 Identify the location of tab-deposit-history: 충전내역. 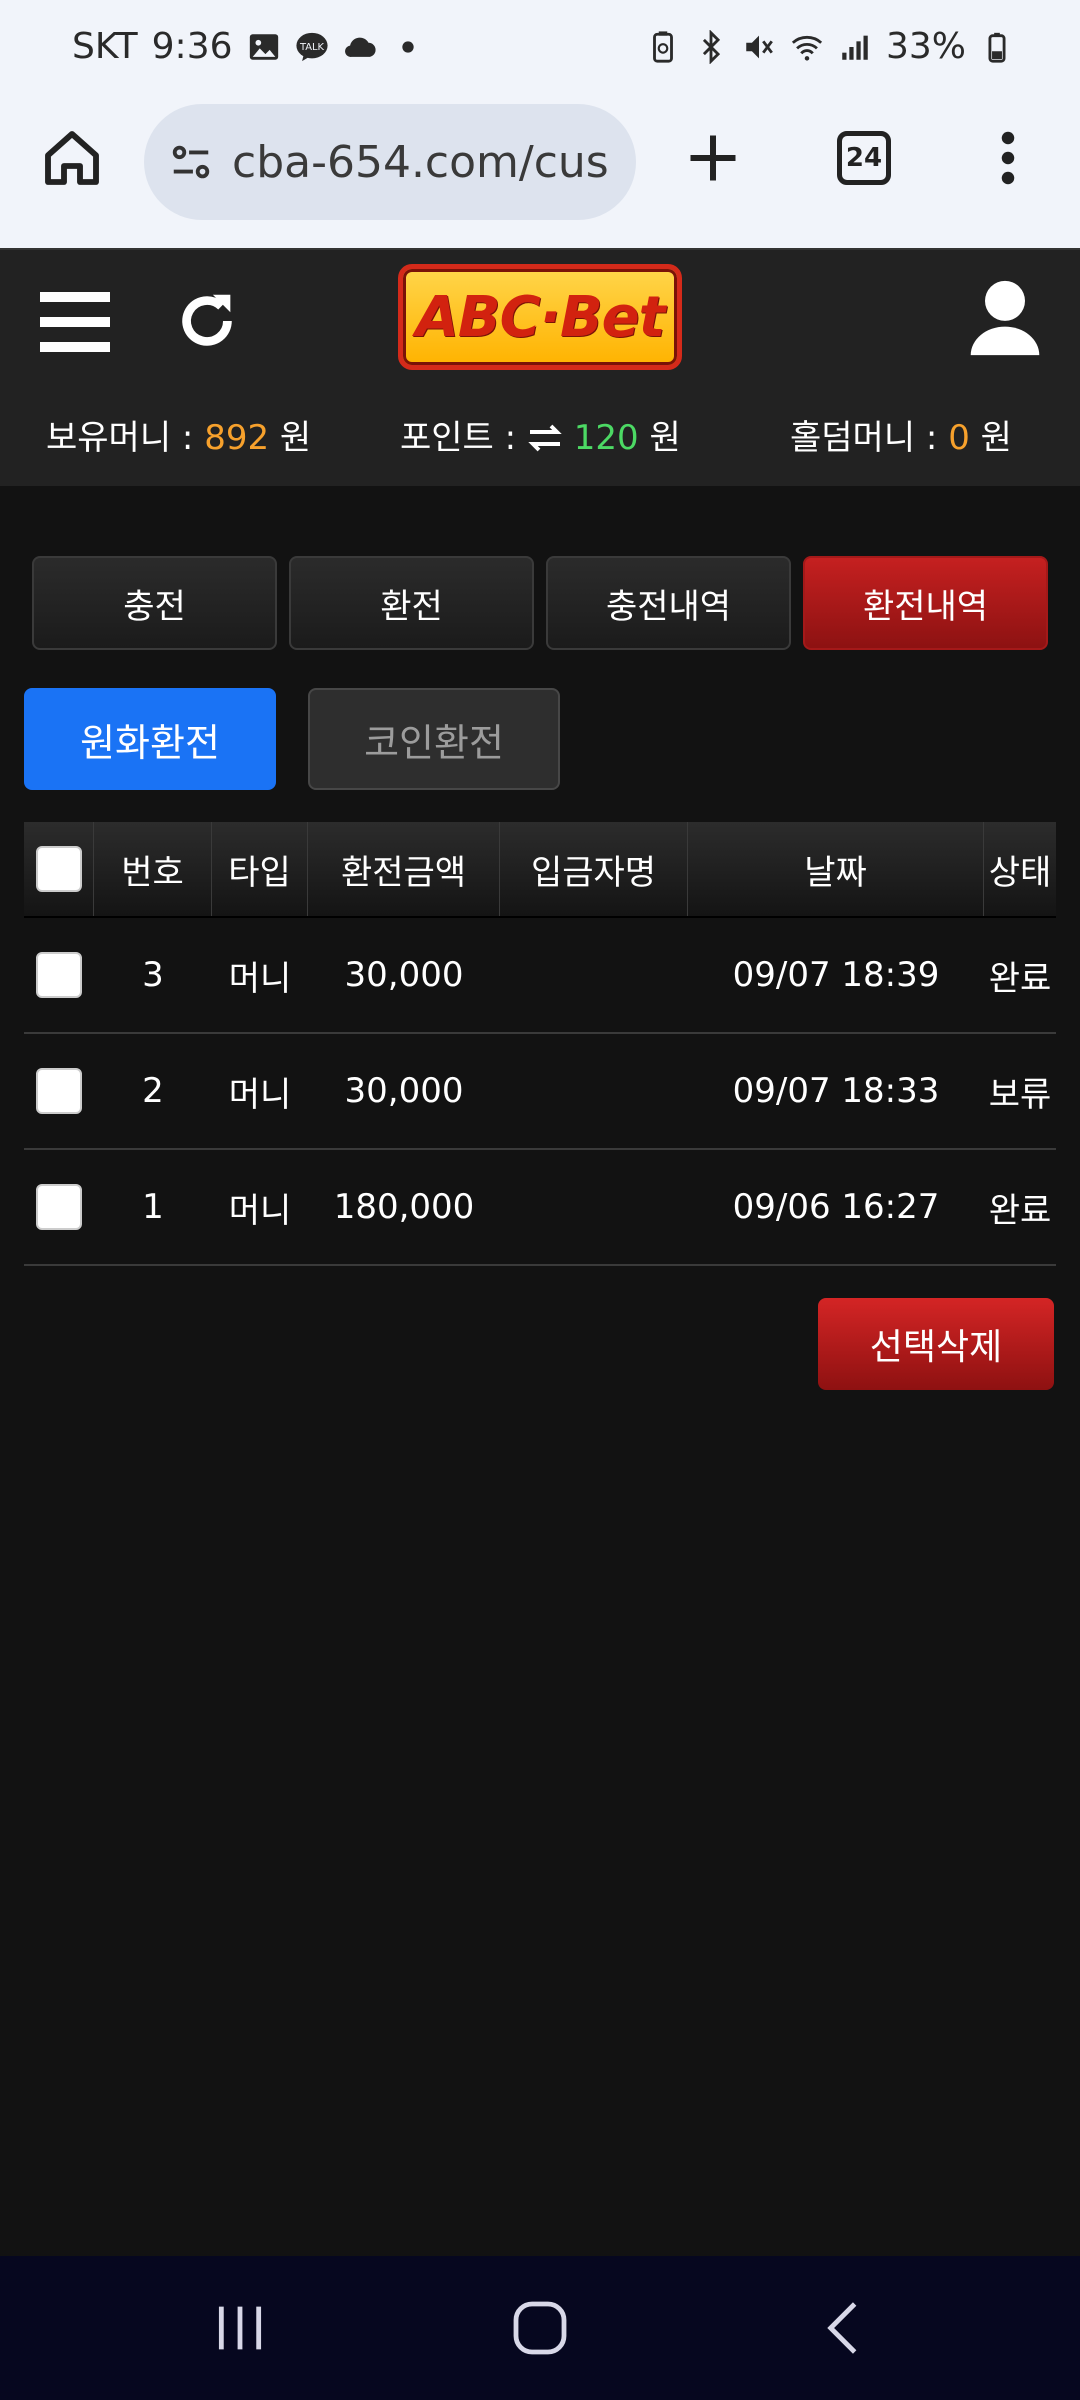
(668, 603).